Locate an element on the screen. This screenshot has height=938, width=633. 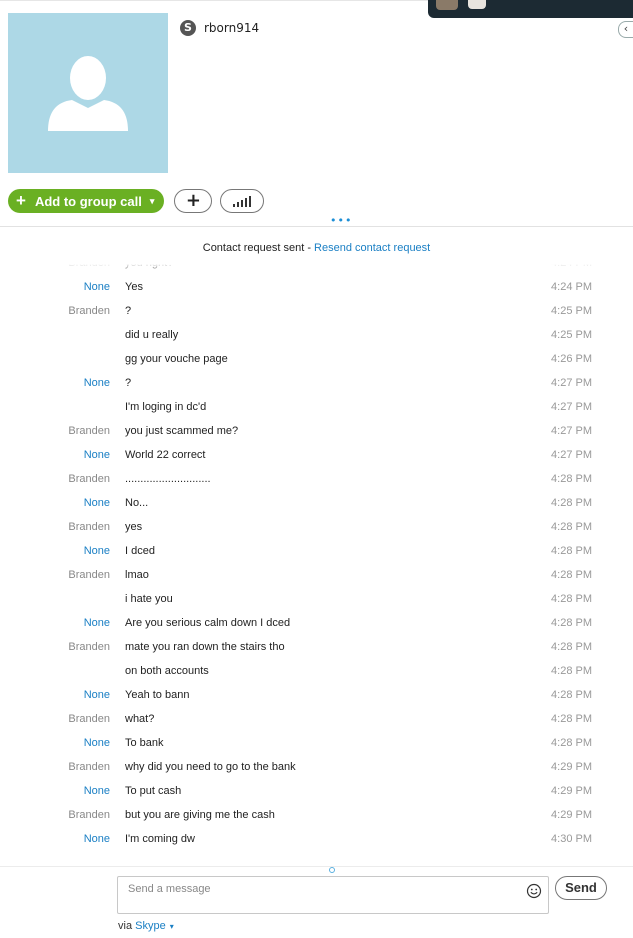
message-row: None I dced 4:28 PM is located at coordinates (316, 552).